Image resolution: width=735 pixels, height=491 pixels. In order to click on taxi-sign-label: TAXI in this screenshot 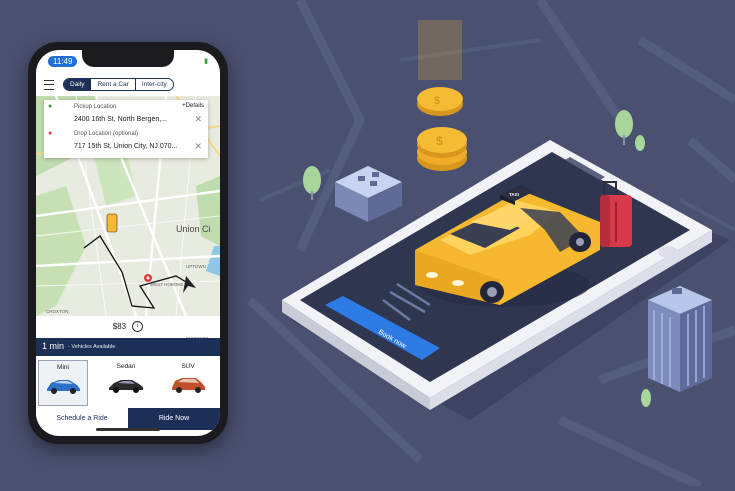, I will do `click(514, 194)`.